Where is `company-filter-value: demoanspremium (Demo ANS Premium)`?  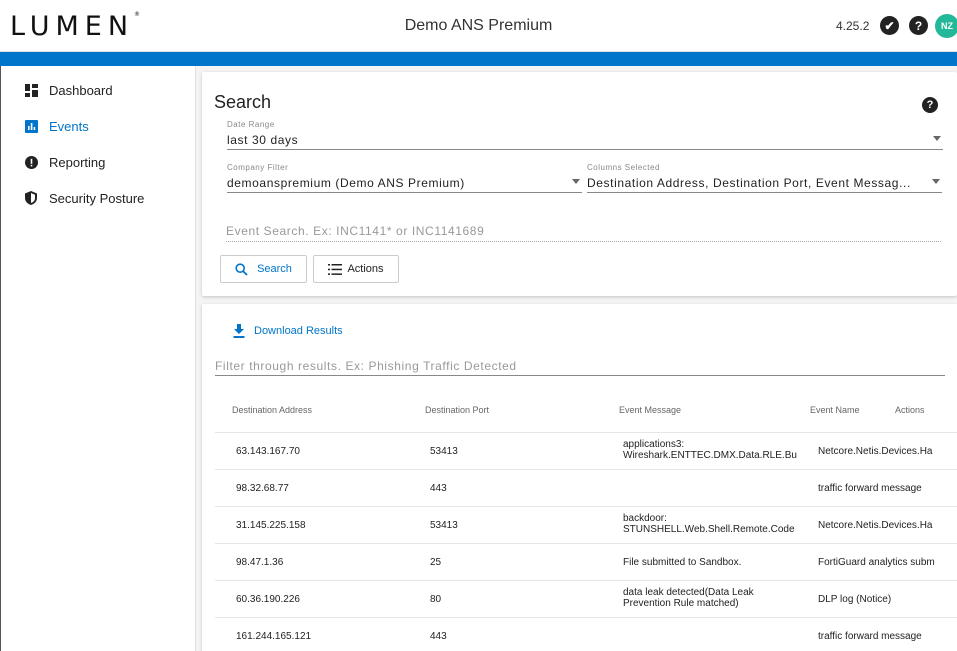
company-filter-value: demoanspremium (Demo ANS Premium) is located at coordinates (346, 183).